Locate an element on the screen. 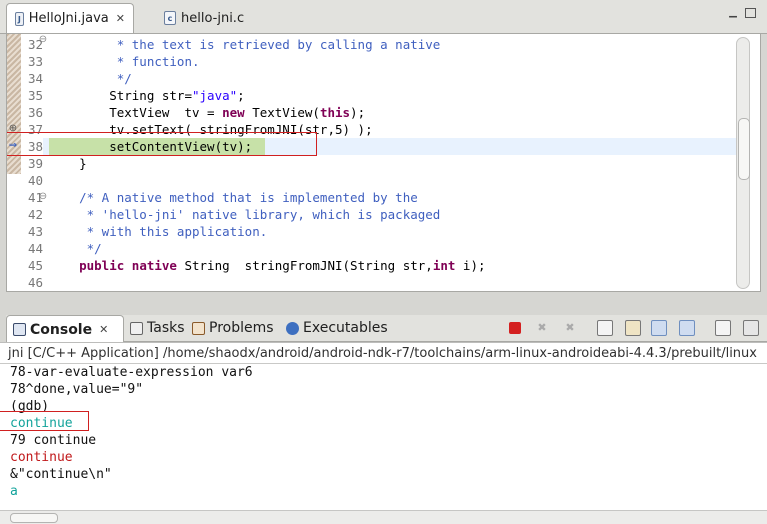 The image size is (767, 524). tab-console: Console ✕ is located at coordinates (65, 329).